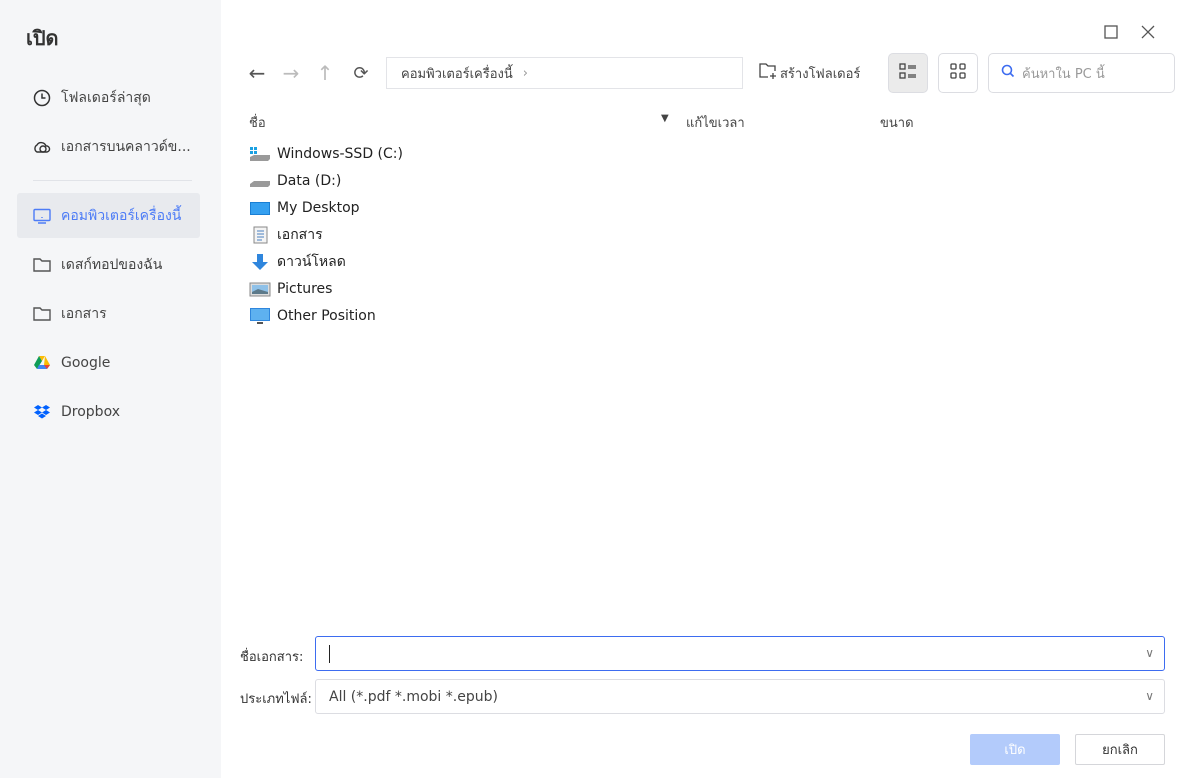  I want to click on file-name: Data (D:), so click(309, 181).